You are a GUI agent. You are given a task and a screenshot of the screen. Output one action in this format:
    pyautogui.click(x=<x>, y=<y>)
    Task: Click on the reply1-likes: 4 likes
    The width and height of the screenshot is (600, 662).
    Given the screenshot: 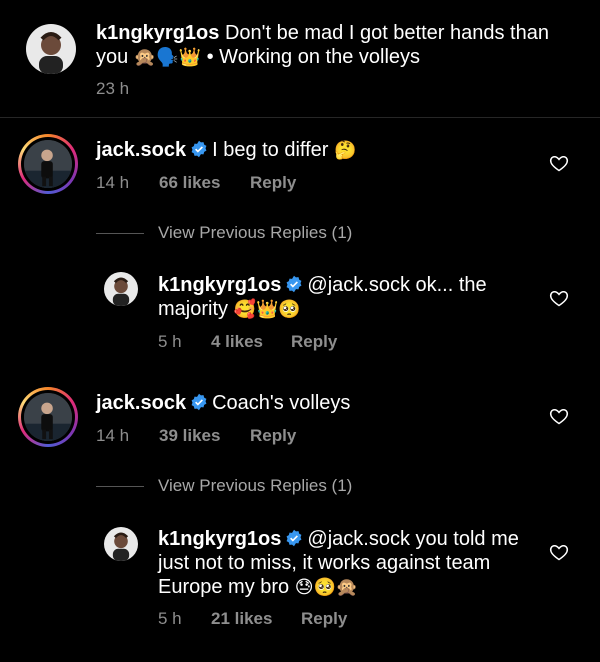 What is the action you would take?
    pyautogui.click(x=237, y=342)
    